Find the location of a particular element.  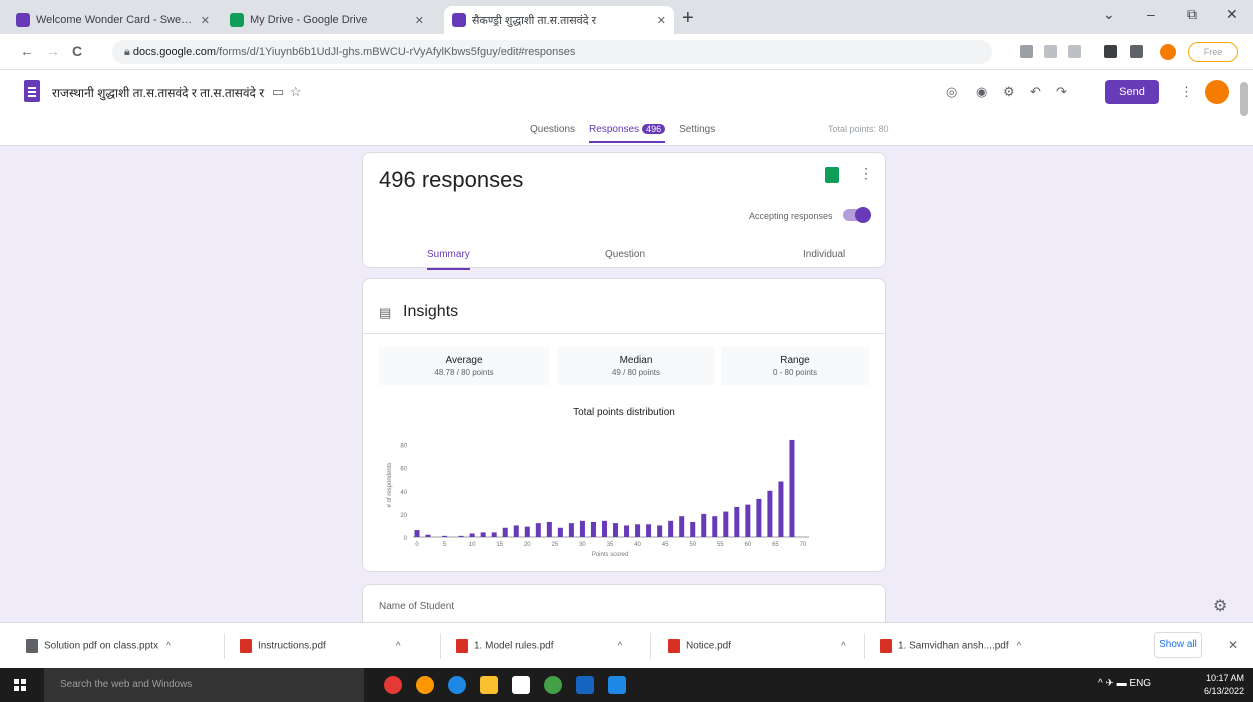

edge-icon is located at coordinates (457, 685).